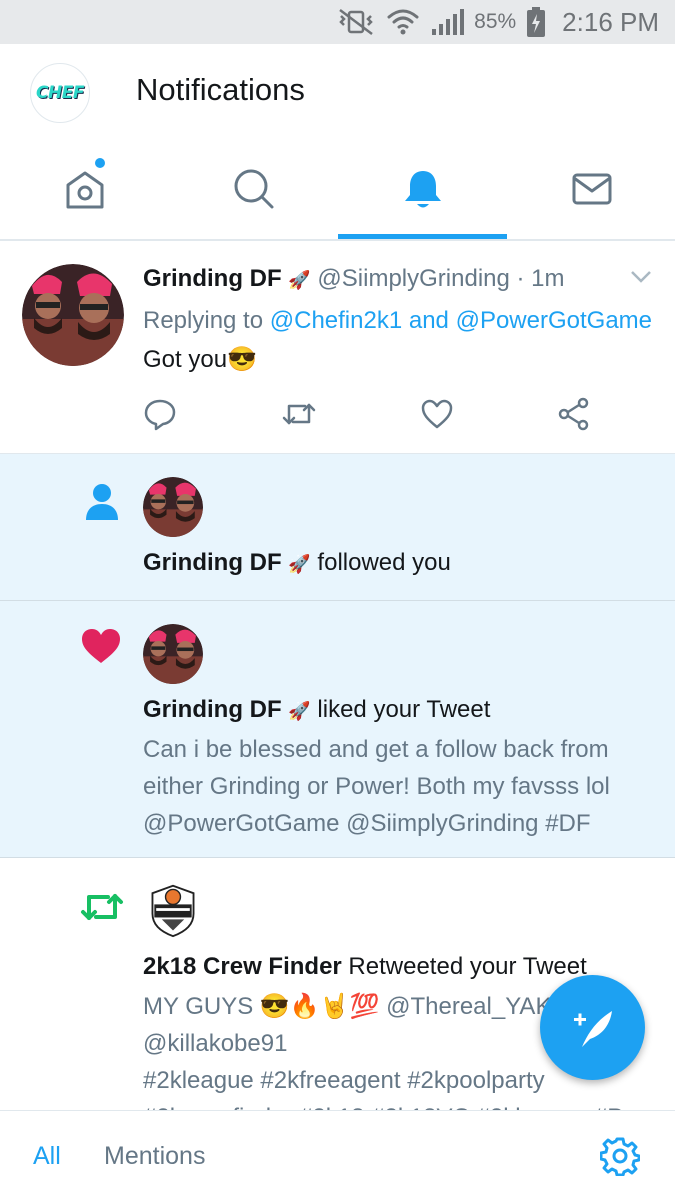 Image resolution: width=675 pixels, height=1201 pixels. Describe the element at coordinates (540, 278) in the screenshot. I see `tweet-time: · 1m` at that location.